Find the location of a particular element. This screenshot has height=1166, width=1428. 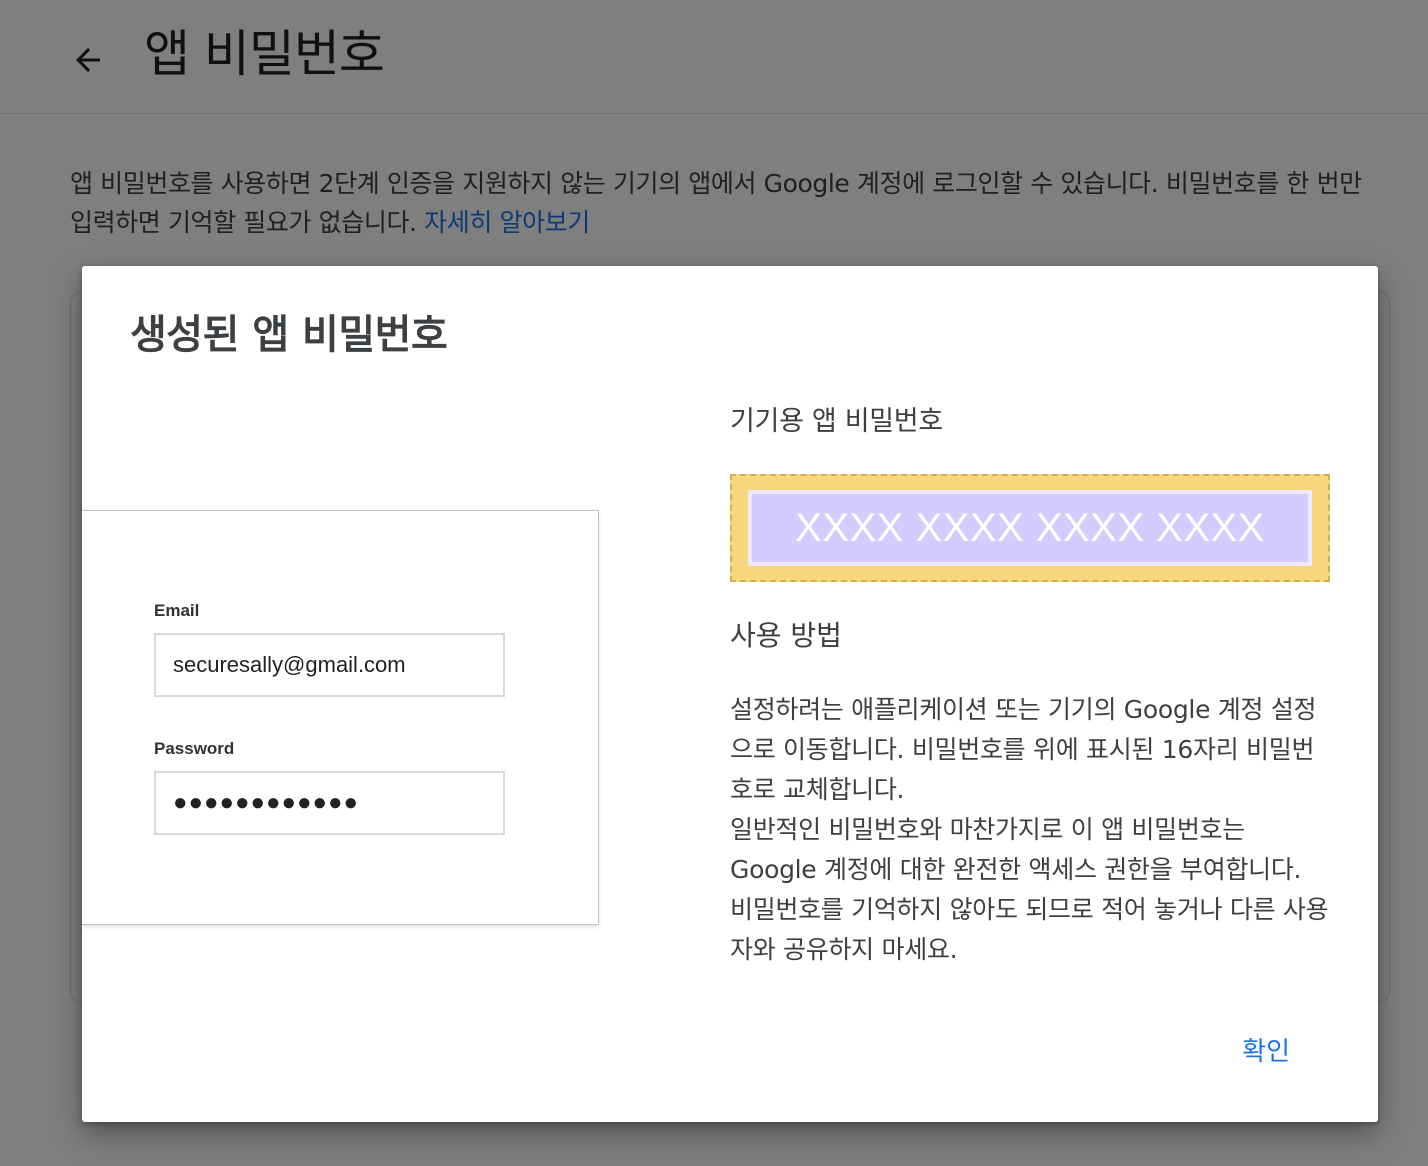

password-box: XXXX XXXX XXXX XXXX is located at coordinates (1030, 528).